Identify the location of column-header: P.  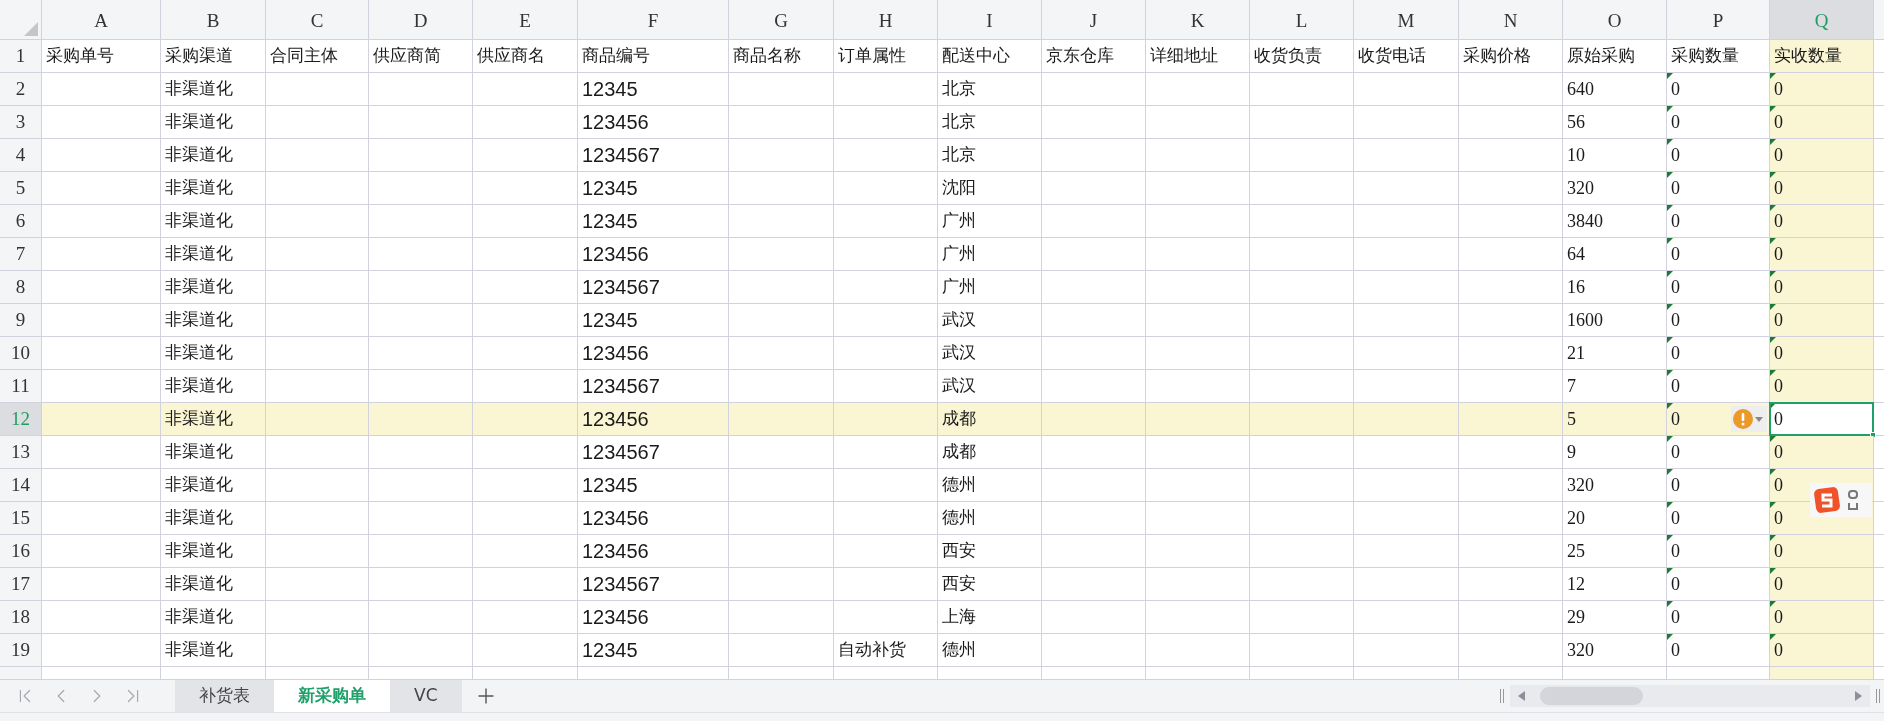
(1718, 20).